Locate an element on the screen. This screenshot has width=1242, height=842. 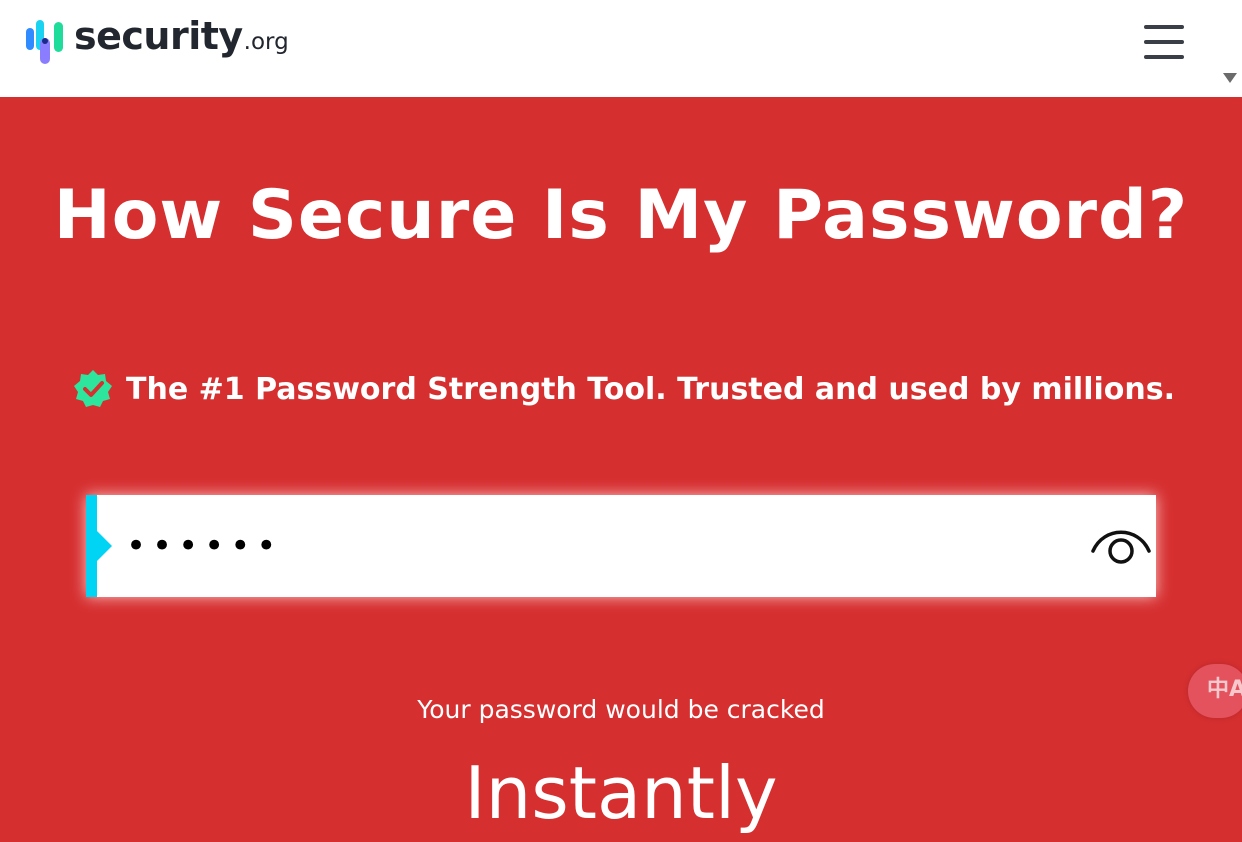
eye-icon-graphic is located at coordinates (1121, 547).